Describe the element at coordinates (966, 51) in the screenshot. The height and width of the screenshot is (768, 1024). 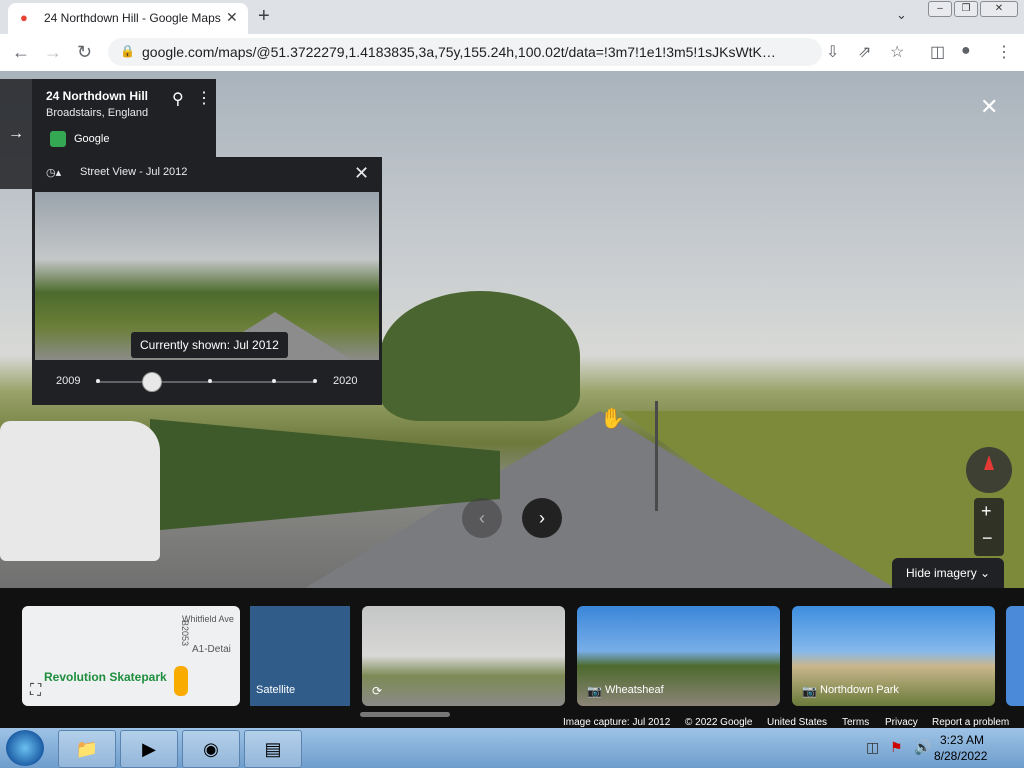
I see `profile-avatar-icon: ●` at that location.